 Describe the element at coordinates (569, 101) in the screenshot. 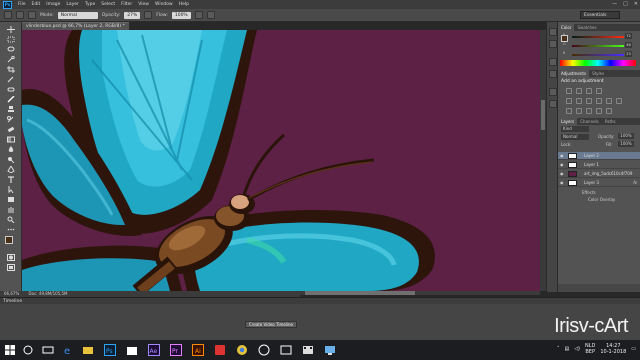

I see `vibrance-icon` at that location.